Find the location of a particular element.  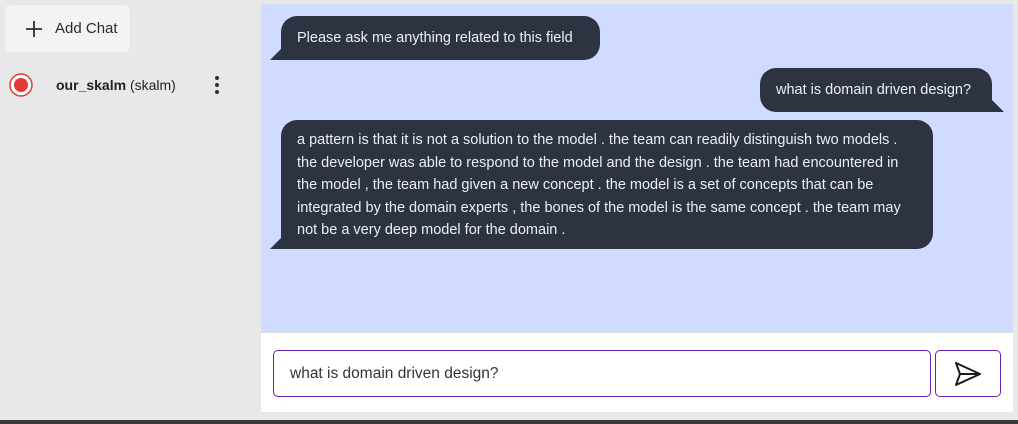

chat-item-label: our_skalm (skalm) is located at coordinates (116, 85).